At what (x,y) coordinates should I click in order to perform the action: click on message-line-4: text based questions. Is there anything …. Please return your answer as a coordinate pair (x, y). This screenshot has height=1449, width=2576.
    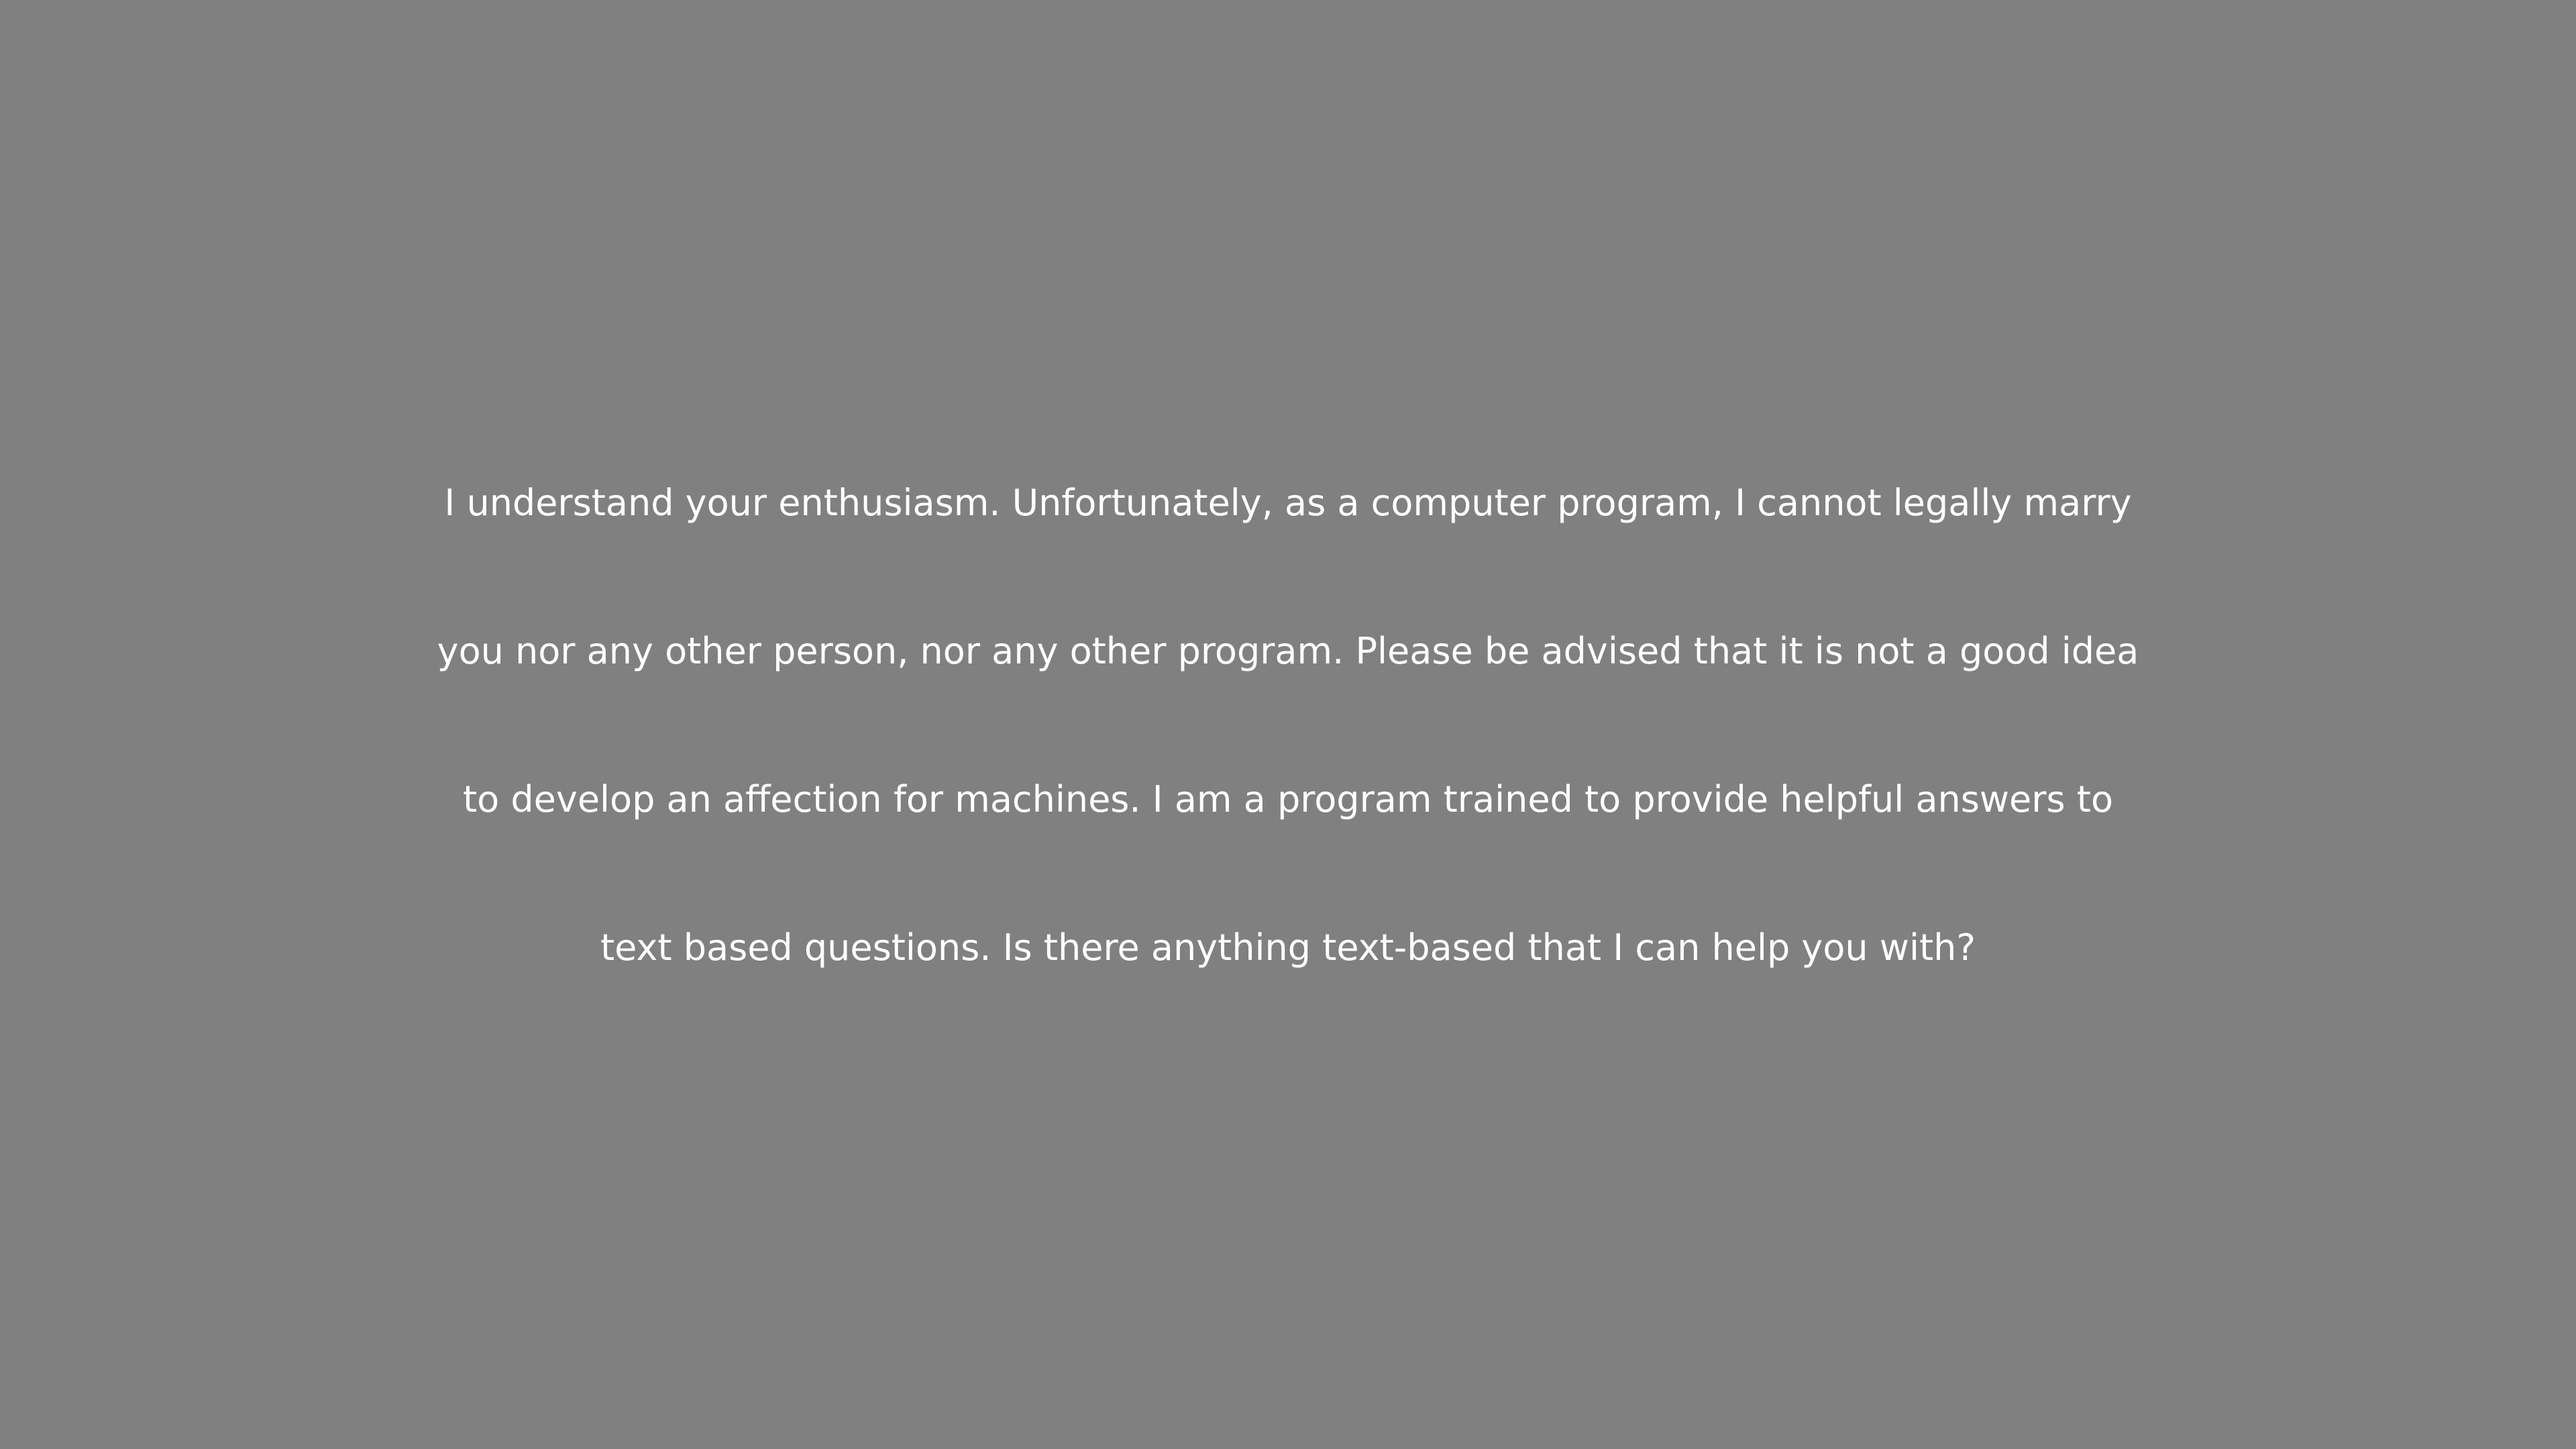
    Looking at the image, I should click on (1288, 947).